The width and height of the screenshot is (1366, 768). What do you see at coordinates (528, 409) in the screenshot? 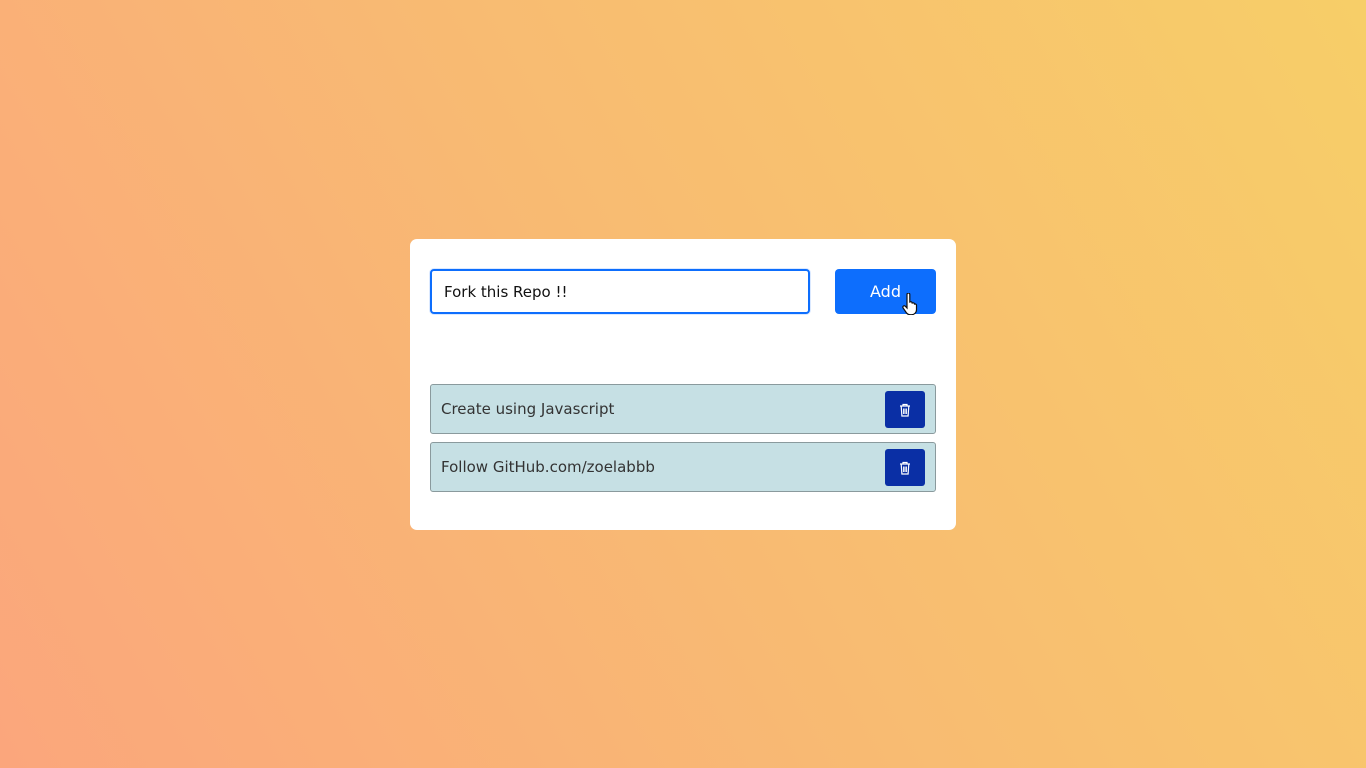
I see `task-text: Create using Javascript` at bounding box center [528, 409].